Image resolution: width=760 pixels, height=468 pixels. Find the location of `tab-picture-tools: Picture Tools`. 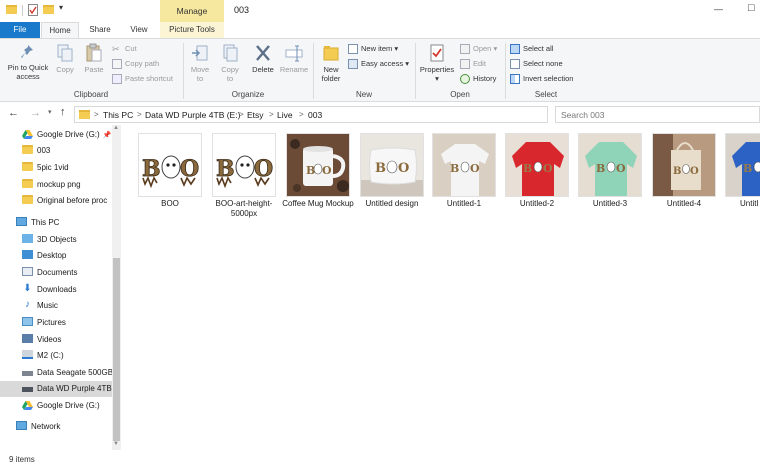

tab-picture-tools: Picture Tools is located at coordinates (192, 30).